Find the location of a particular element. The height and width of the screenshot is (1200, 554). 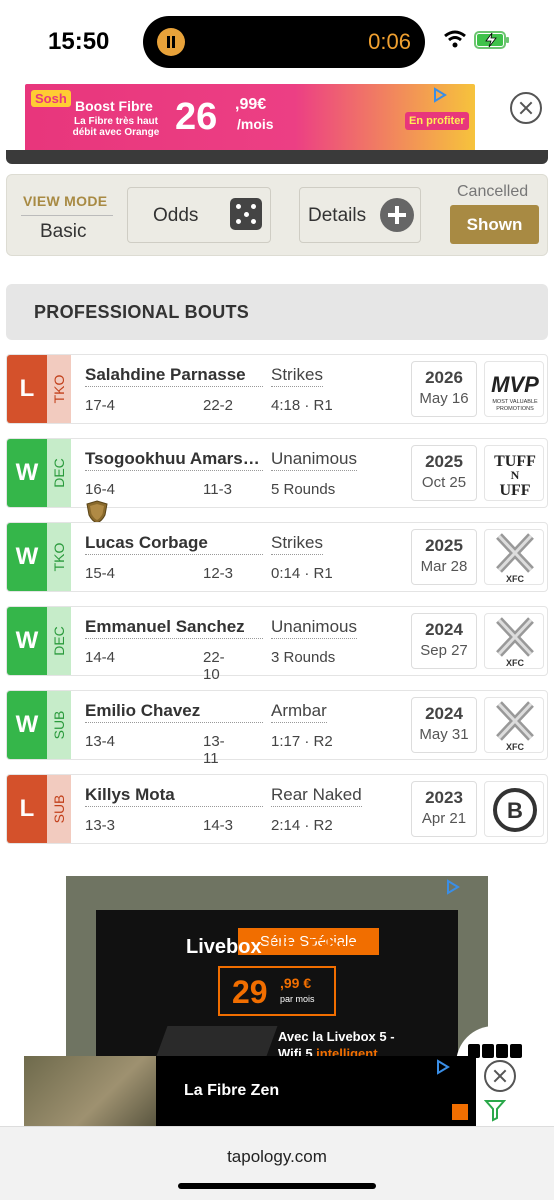

browser-url-bar: tapology.com is located at coordinates (277, 1163).